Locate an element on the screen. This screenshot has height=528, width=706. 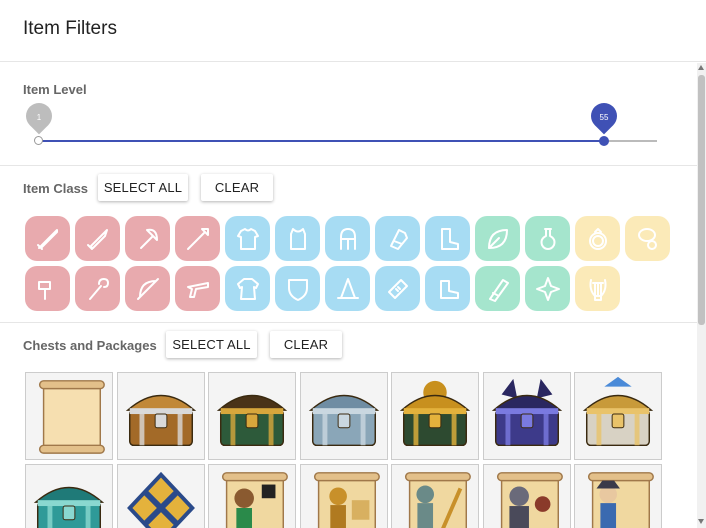
item-class-select-all-button: SELECT ALL is located at coordinates (143, 187).